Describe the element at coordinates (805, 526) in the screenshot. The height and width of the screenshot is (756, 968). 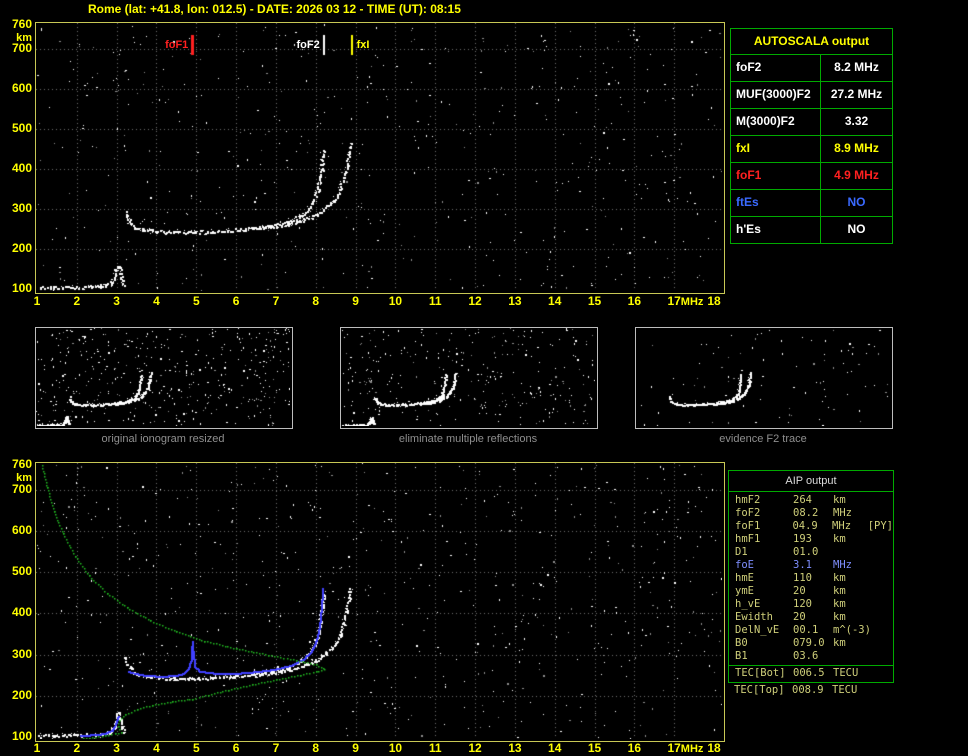
I see `aip-row-value: 04.9` at that location.